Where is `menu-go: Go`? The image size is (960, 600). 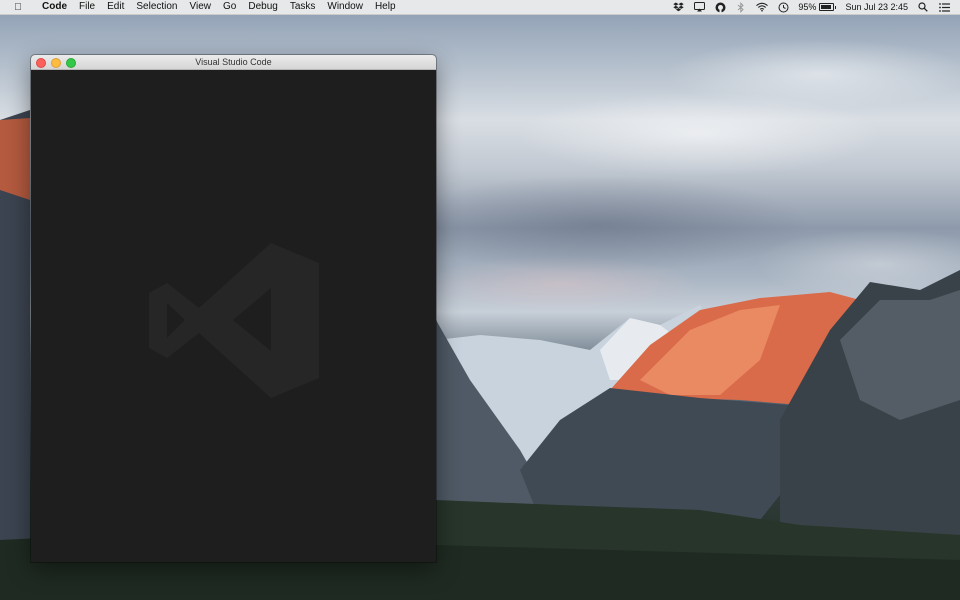
menu-go: Go is located at coordinates (229, 7).